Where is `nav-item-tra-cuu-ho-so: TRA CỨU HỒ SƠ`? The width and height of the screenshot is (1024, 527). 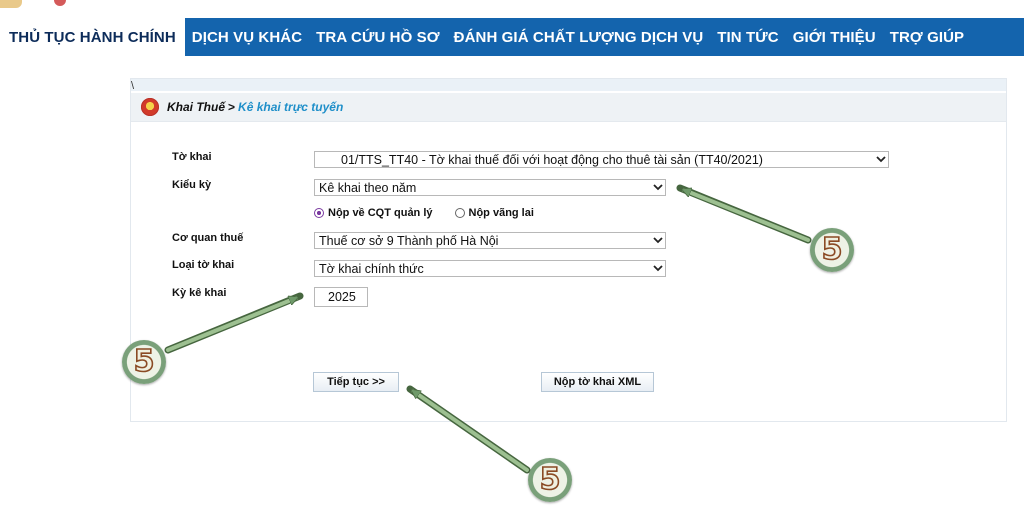 nav-item-tra-cuu-ho-so: TRA CỨU HỒ SƠ is located at coordinates (377, 37).